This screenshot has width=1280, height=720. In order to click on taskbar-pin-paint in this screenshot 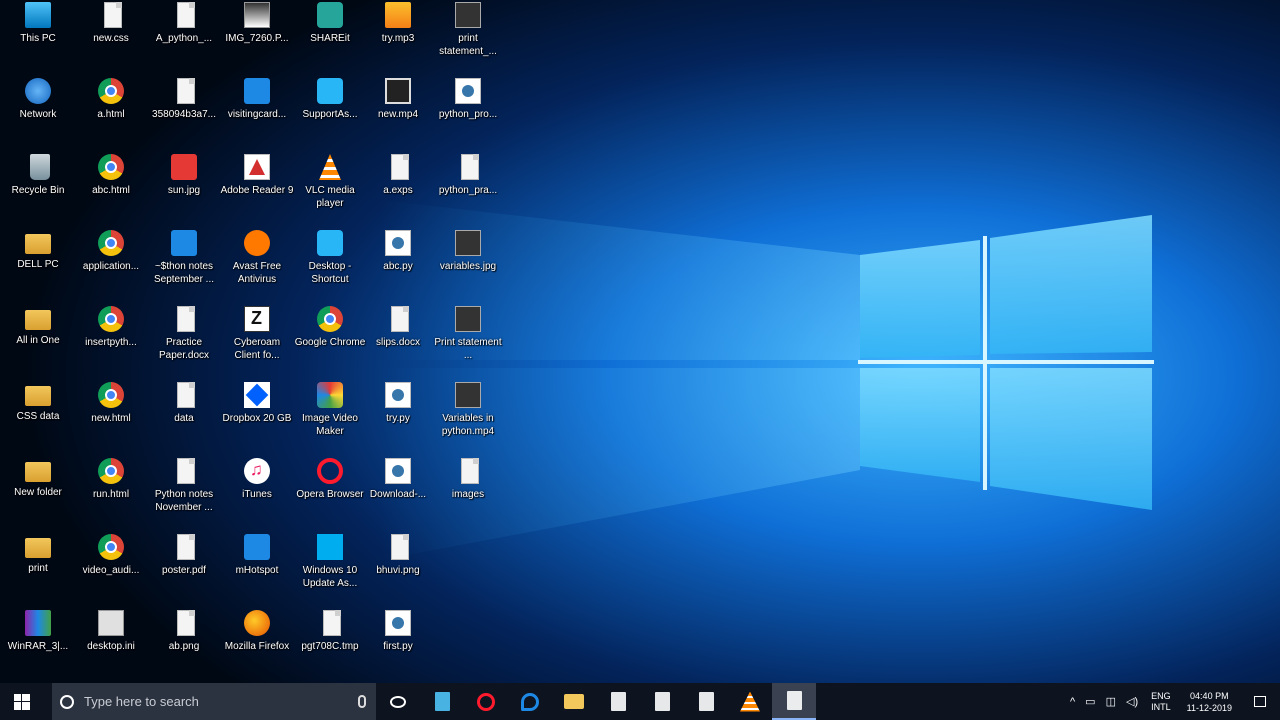, I will do `click(794, 701)`.